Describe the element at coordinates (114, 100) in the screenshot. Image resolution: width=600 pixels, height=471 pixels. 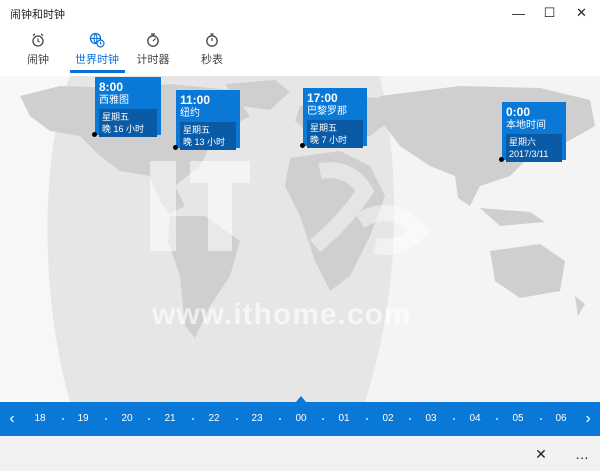
I see `city-name: 西雅图` at that location.